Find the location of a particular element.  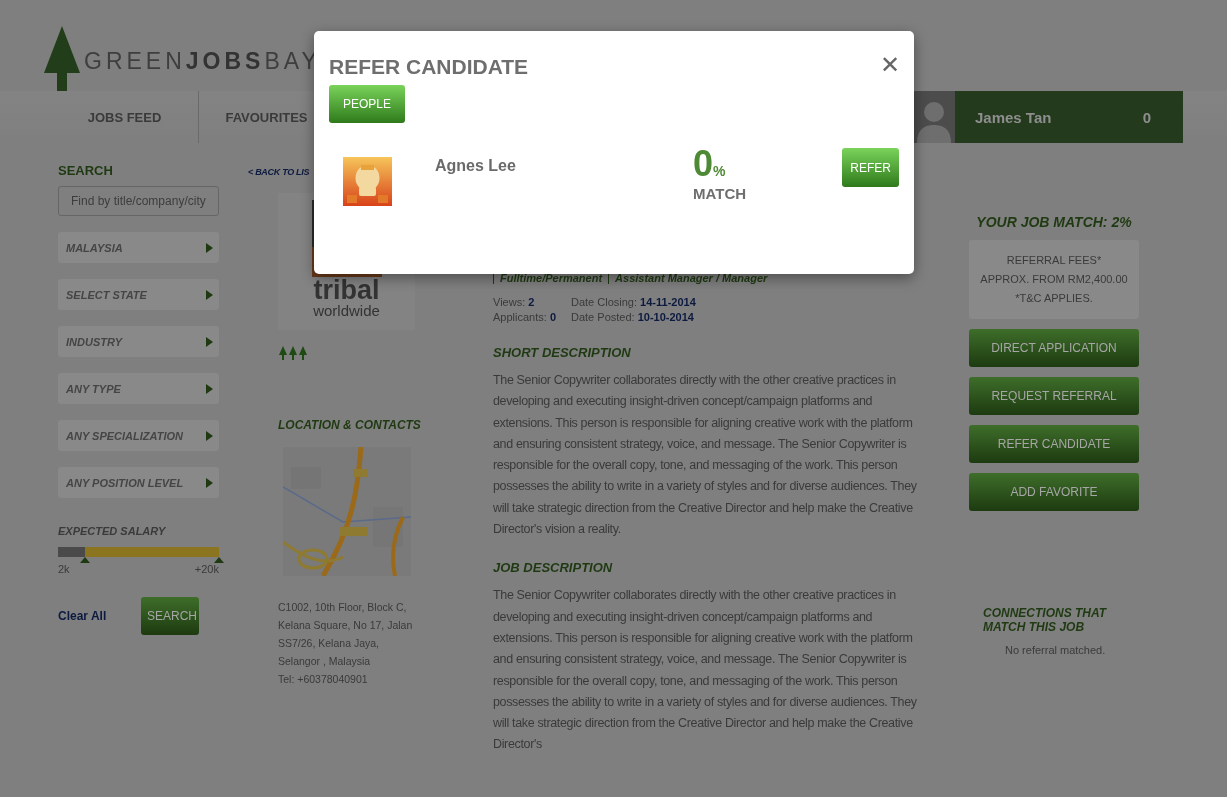

filter-dropdown: MALAYSIA is located at coordinates (138, 247).